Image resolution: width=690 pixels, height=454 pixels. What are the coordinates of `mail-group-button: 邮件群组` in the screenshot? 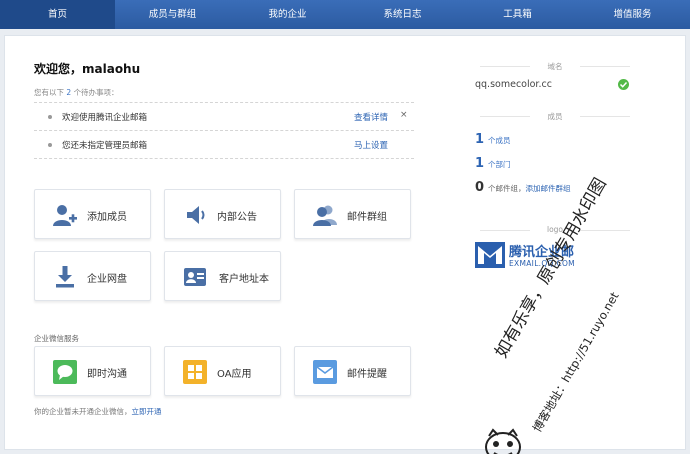 It's located at (352, 214).